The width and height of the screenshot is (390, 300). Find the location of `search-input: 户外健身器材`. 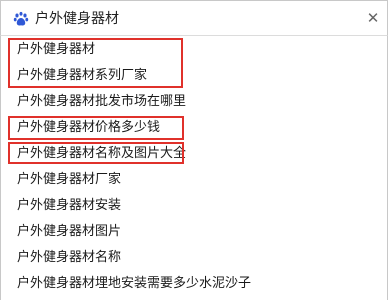

search-input: 户外健身器材 is located at coordinates (77, 19).